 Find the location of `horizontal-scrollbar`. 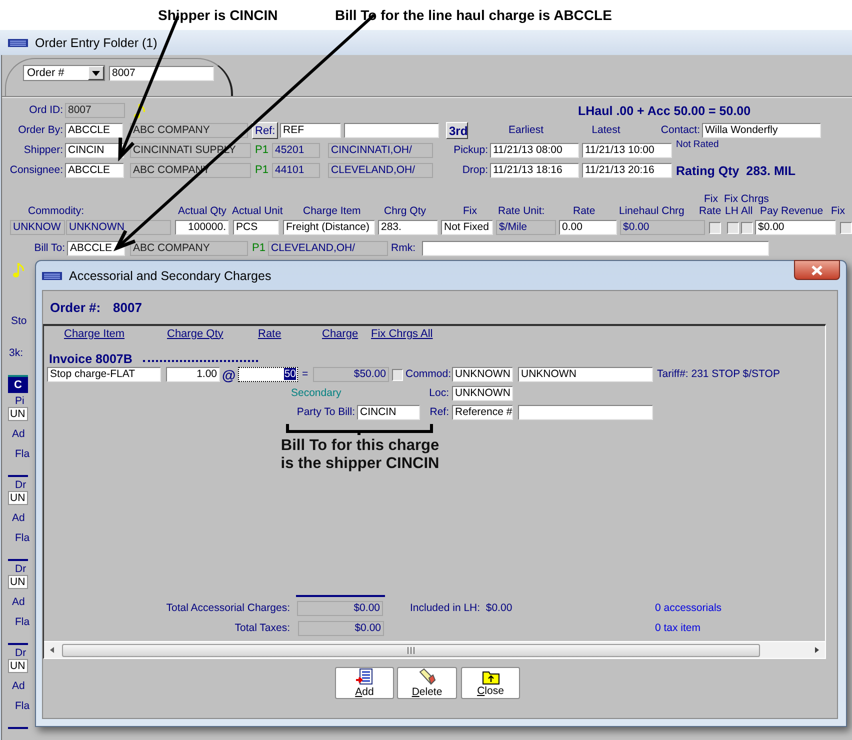

horizontal-scrollbar is located at coordinates (434, 649).